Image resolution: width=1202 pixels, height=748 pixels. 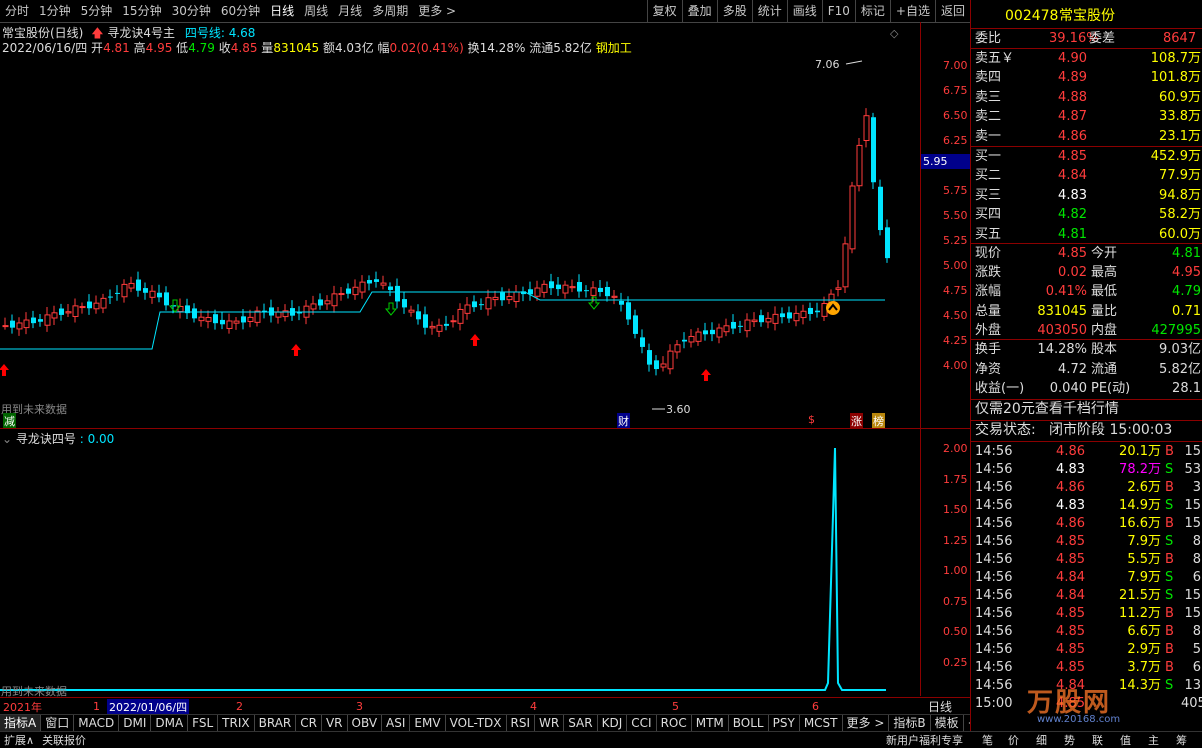 I want to click on tab-cci: CCI, so click(x=642, y=723).